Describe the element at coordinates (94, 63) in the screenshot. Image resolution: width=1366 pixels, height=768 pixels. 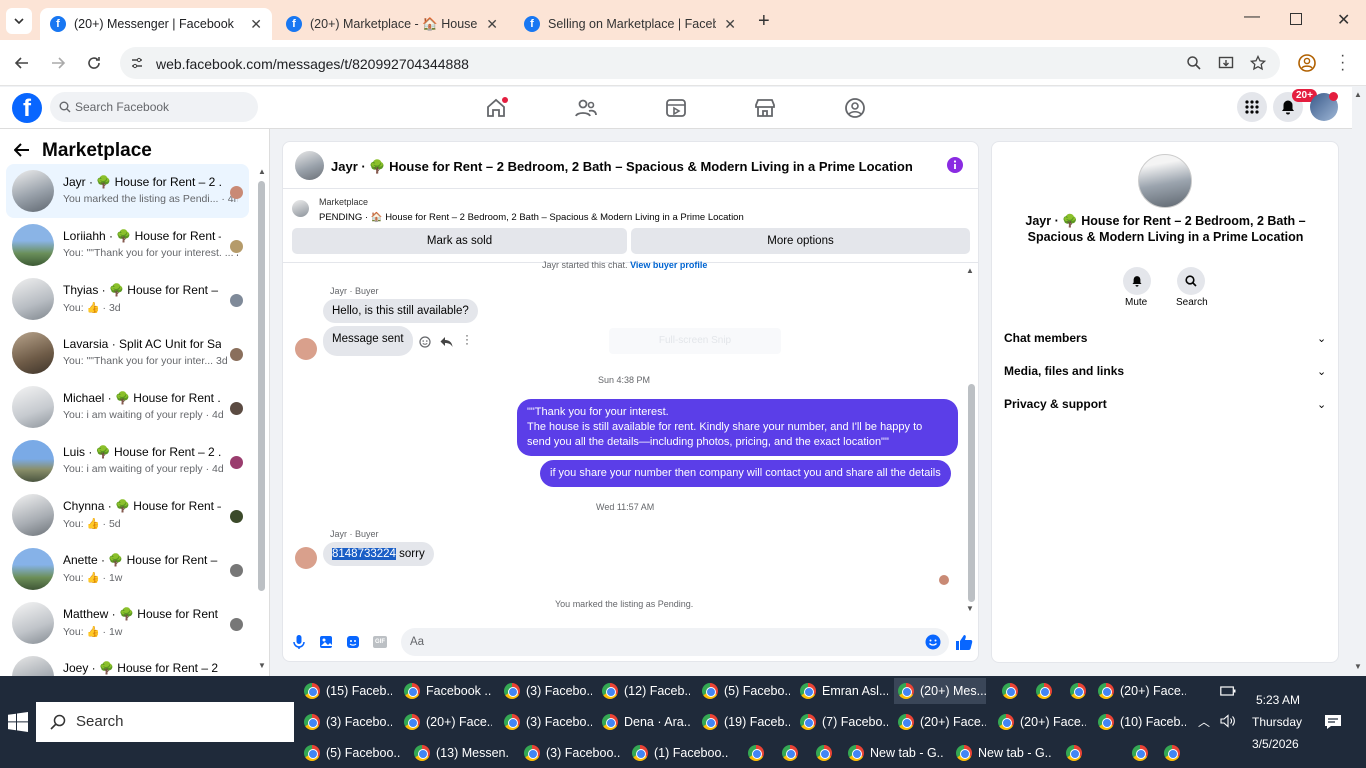
I see `reload-icon` at that location.